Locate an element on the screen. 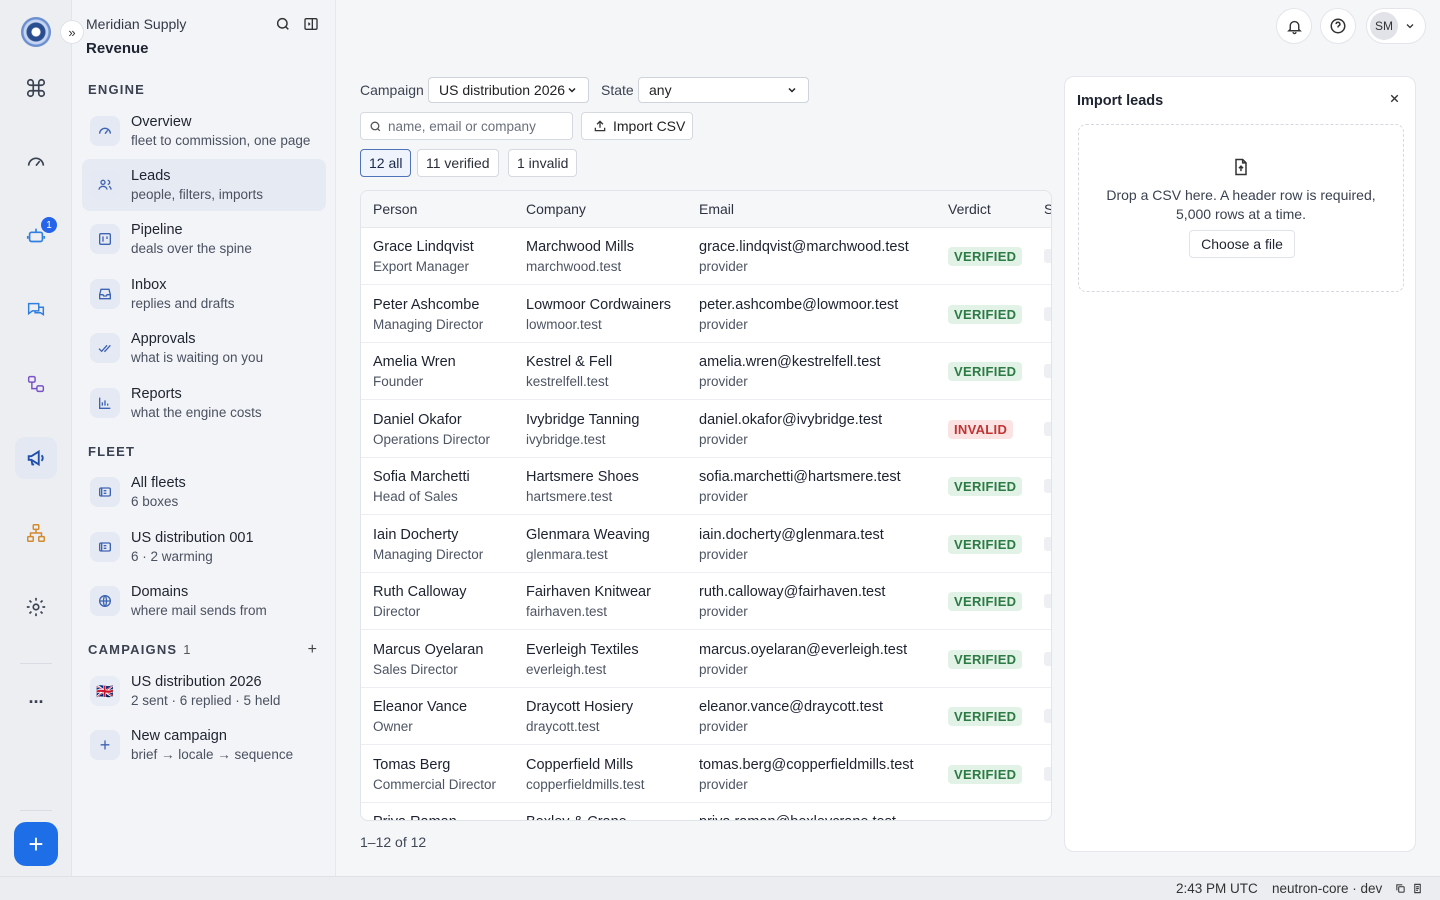 This screenshot has width=1440, height=900. person-name: Grace Lindqvist is located at coordinates (423, 247).